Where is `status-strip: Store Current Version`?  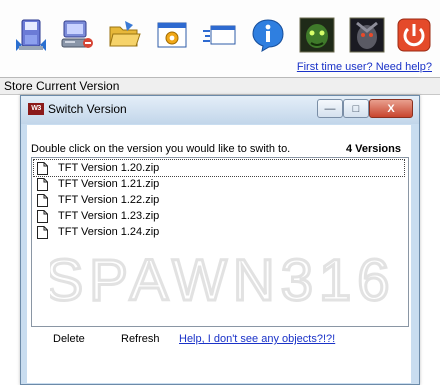
status-strip: Store Current Version is located at coordinates (220, 86).